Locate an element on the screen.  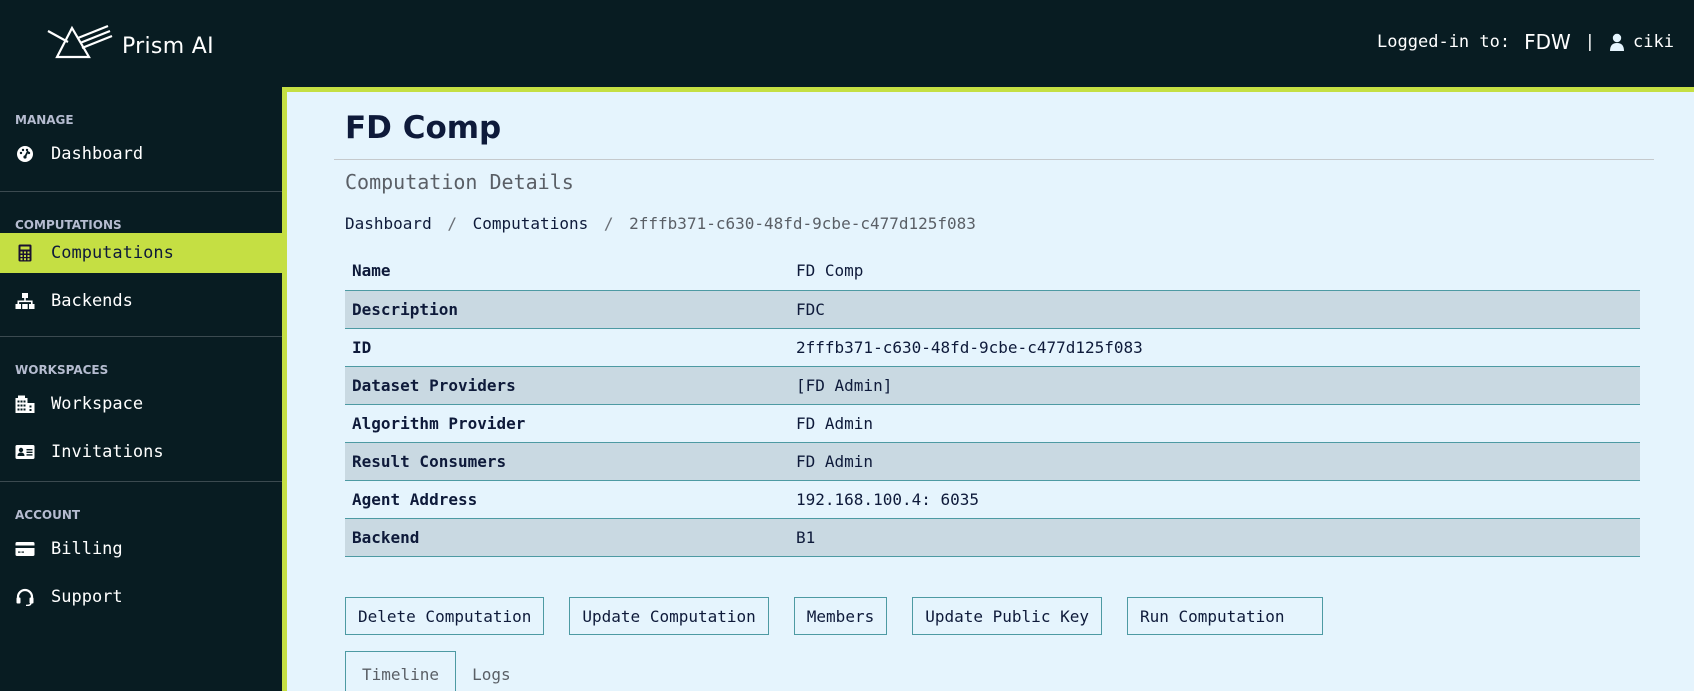
section-title: COMPUTATIONS is located at coordinates (68, 225).